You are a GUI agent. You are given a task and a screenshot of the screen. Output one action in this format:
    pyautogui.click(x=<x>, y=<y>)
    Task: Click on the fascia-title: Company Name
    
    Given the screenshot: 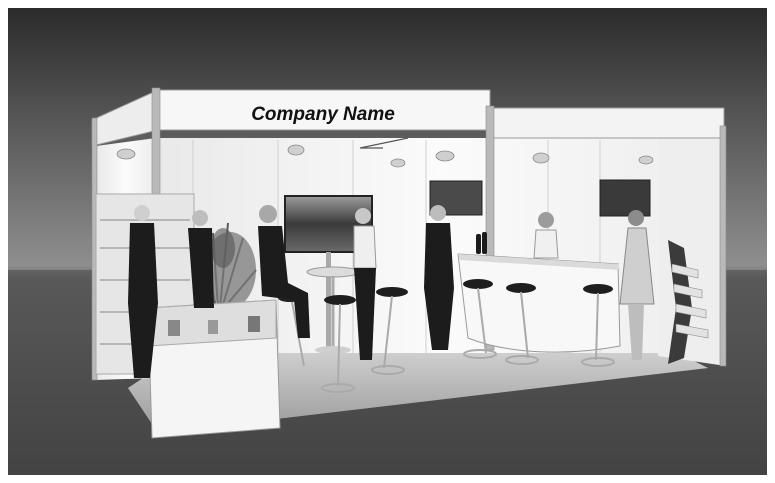 What is the action you would take?
    pyautogui.click(x=323, y=114)
    